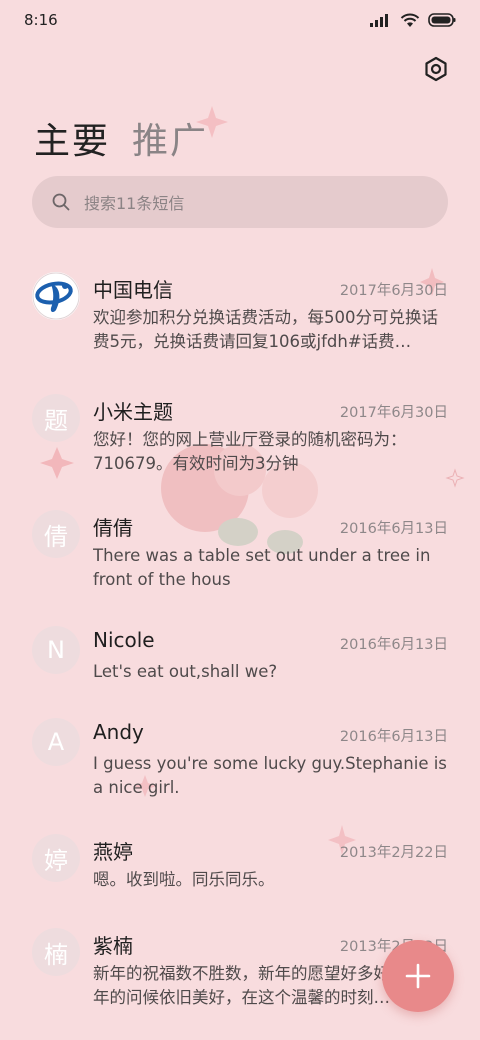 Image resolution: width=480 pixels, height=1040 pixels. Describe the element at coordinates (410, 20) in the screenshot. I see `wifi-icon` at that location.